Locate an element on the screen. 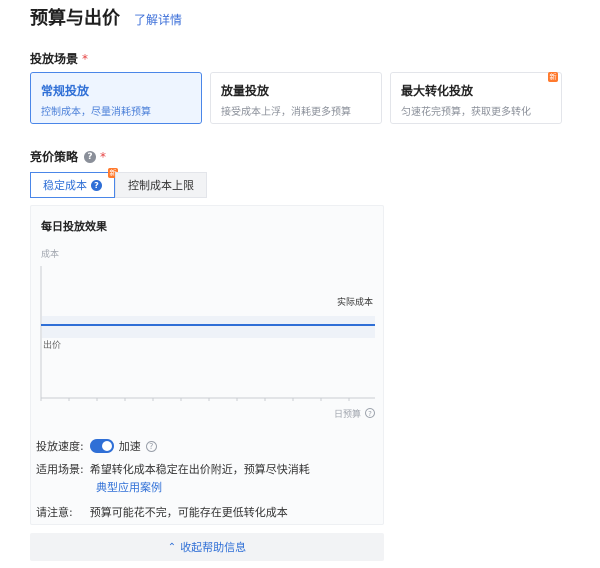  series-label-actual-cost: 实际成本 is located at coordinates (355, 302).